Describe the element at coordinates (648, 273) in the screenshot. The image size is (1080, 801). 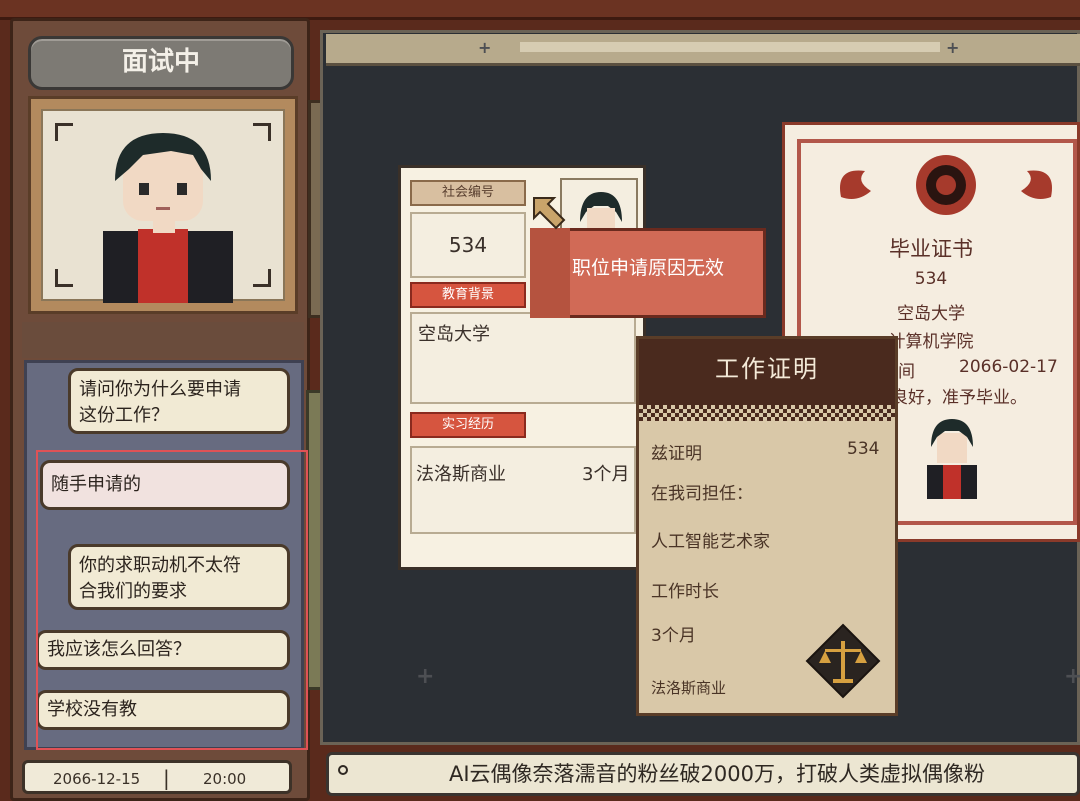
I see `invalid-reason-banner: 职位申请原因无效` at that location.